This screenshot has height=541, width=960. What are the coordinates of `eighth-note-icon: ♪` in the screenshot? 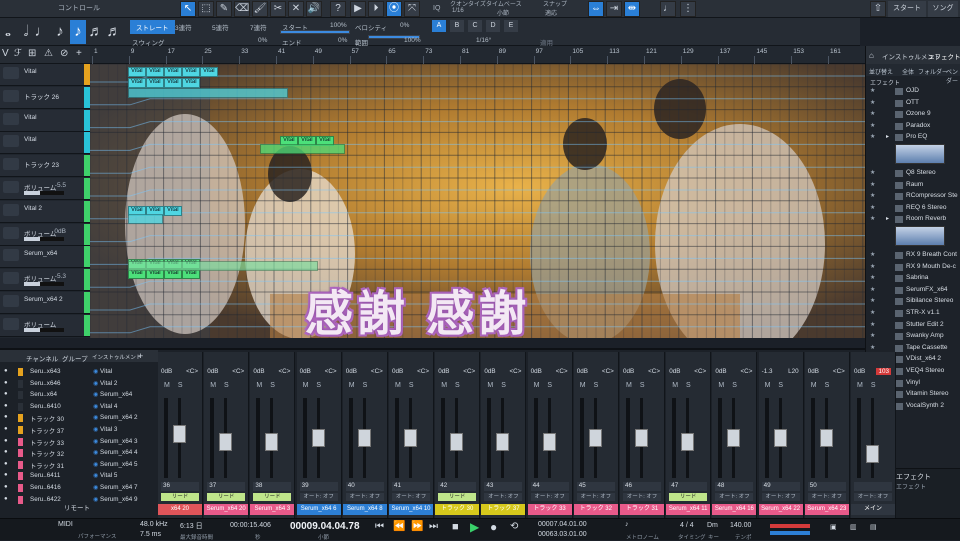 It's located at (60, 32).